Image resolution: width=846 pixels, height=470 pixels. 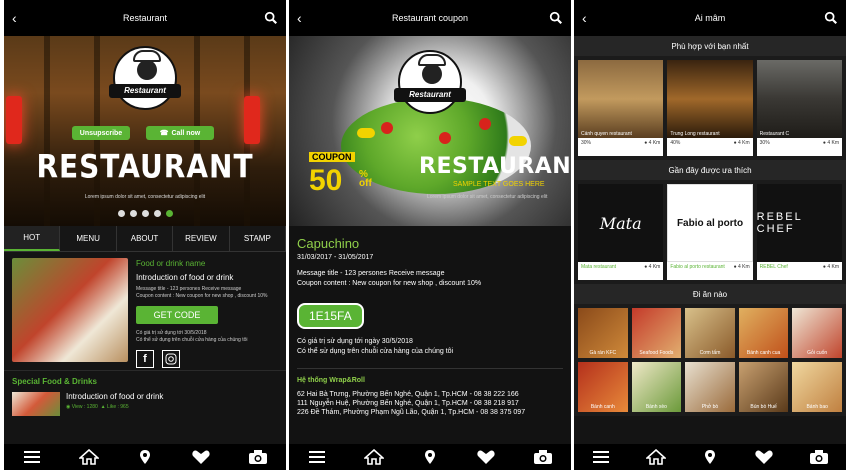 I want to click on coupon-name: Capuchino, so click(x=328, y=243).